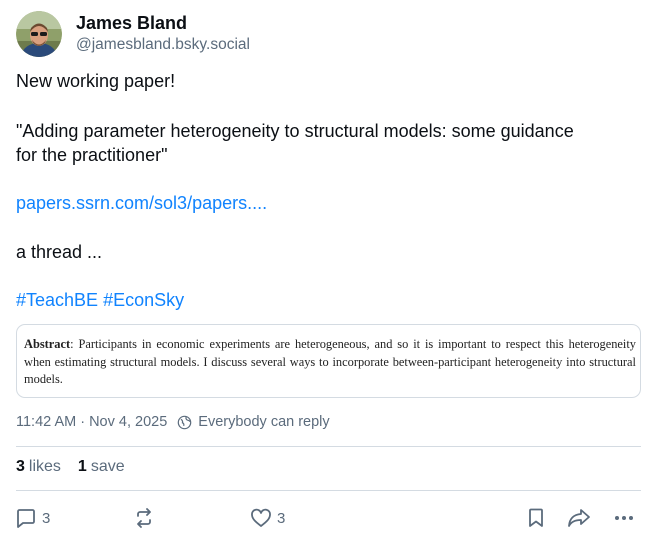  I want to click on more-icon, so click(624, 518).